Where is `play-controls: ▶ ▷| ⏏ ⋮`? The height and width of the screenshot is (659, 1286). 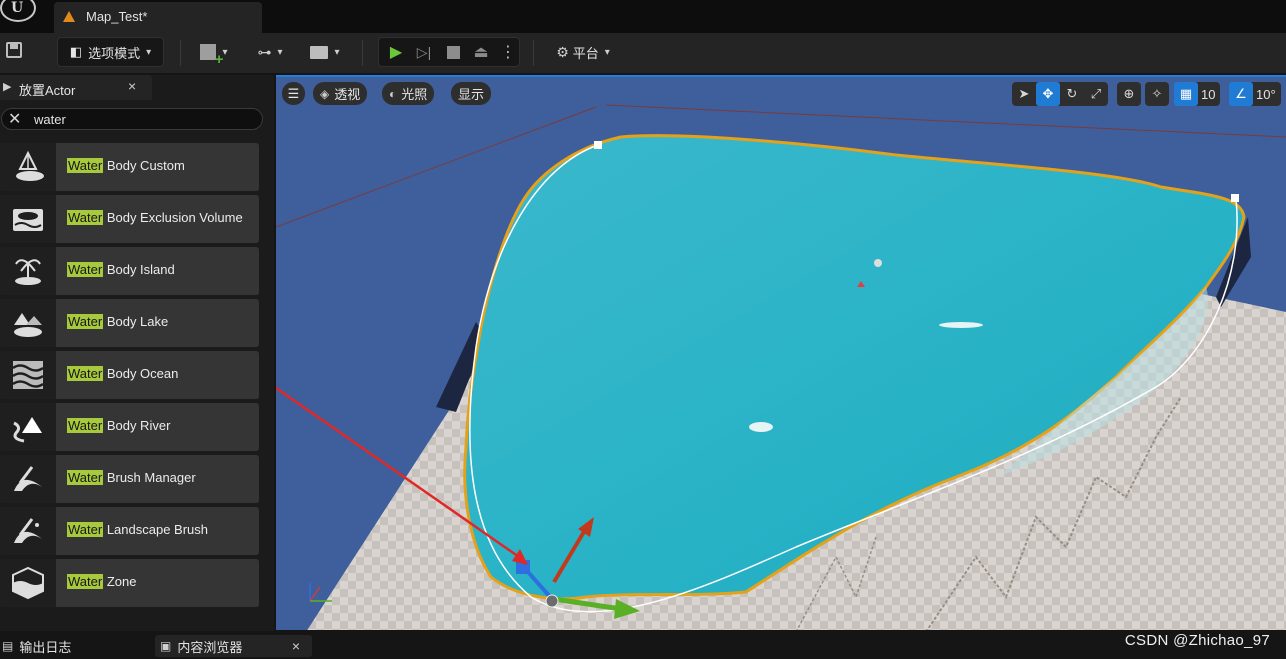 play-controls: ▶ ▷| ⏏ ⋮ is located at coordinates (449, 52).